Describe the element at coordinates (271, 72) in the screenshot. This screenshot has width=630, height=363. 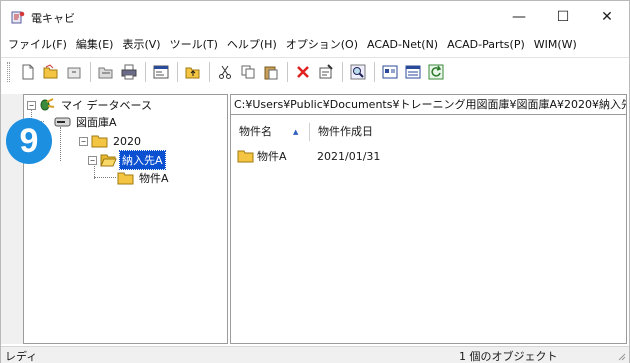
I see `paste-icon` at that location.